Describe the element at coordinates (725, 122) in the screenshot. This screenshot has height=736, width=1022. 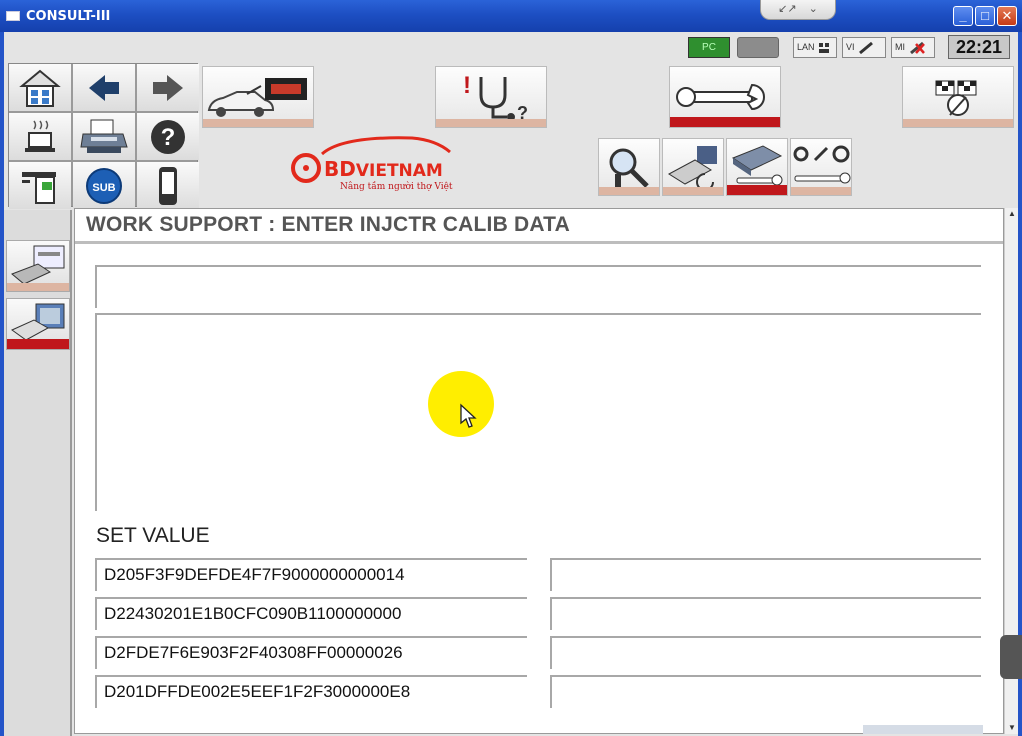
I see `work-support-indicator` at that location.